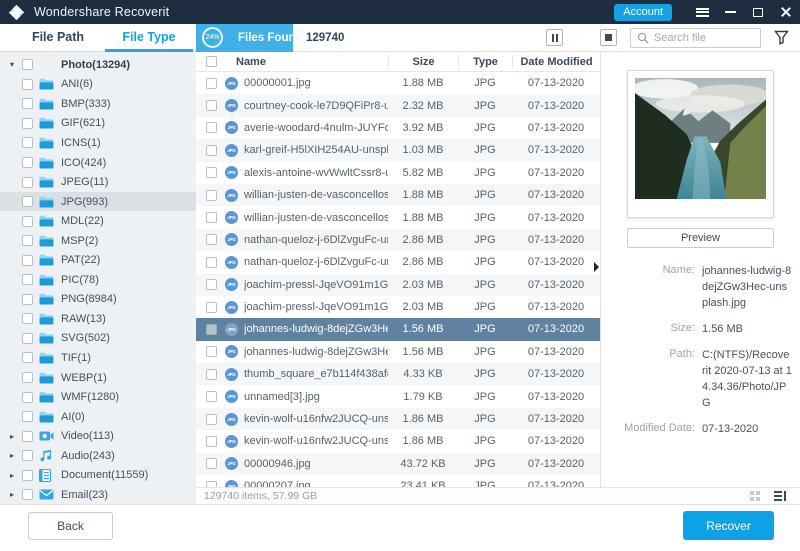 This screenshot has width=800, height=551. I want to click on stop-scan-button, so click(608, 37).